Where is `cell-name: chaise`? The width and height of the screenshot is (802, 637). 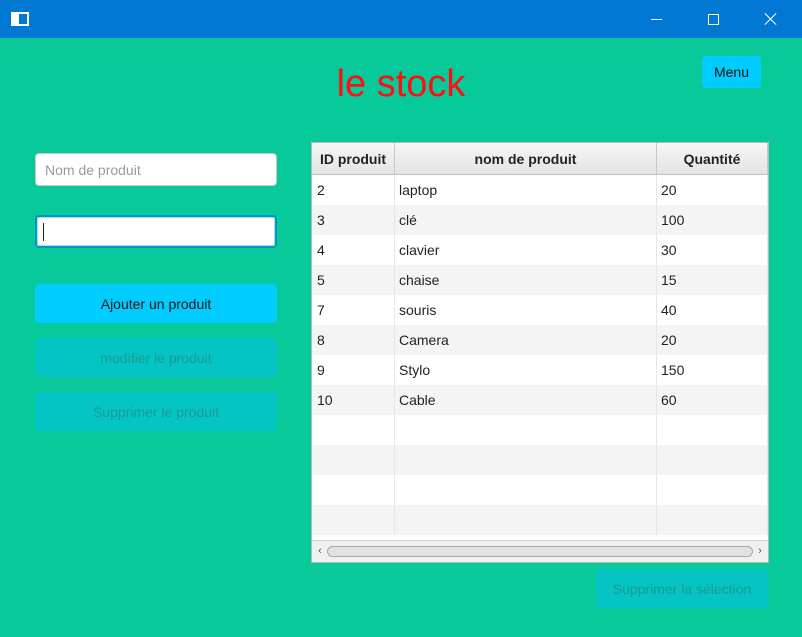
cell-name: chaise is located at coordinates (526, 280).